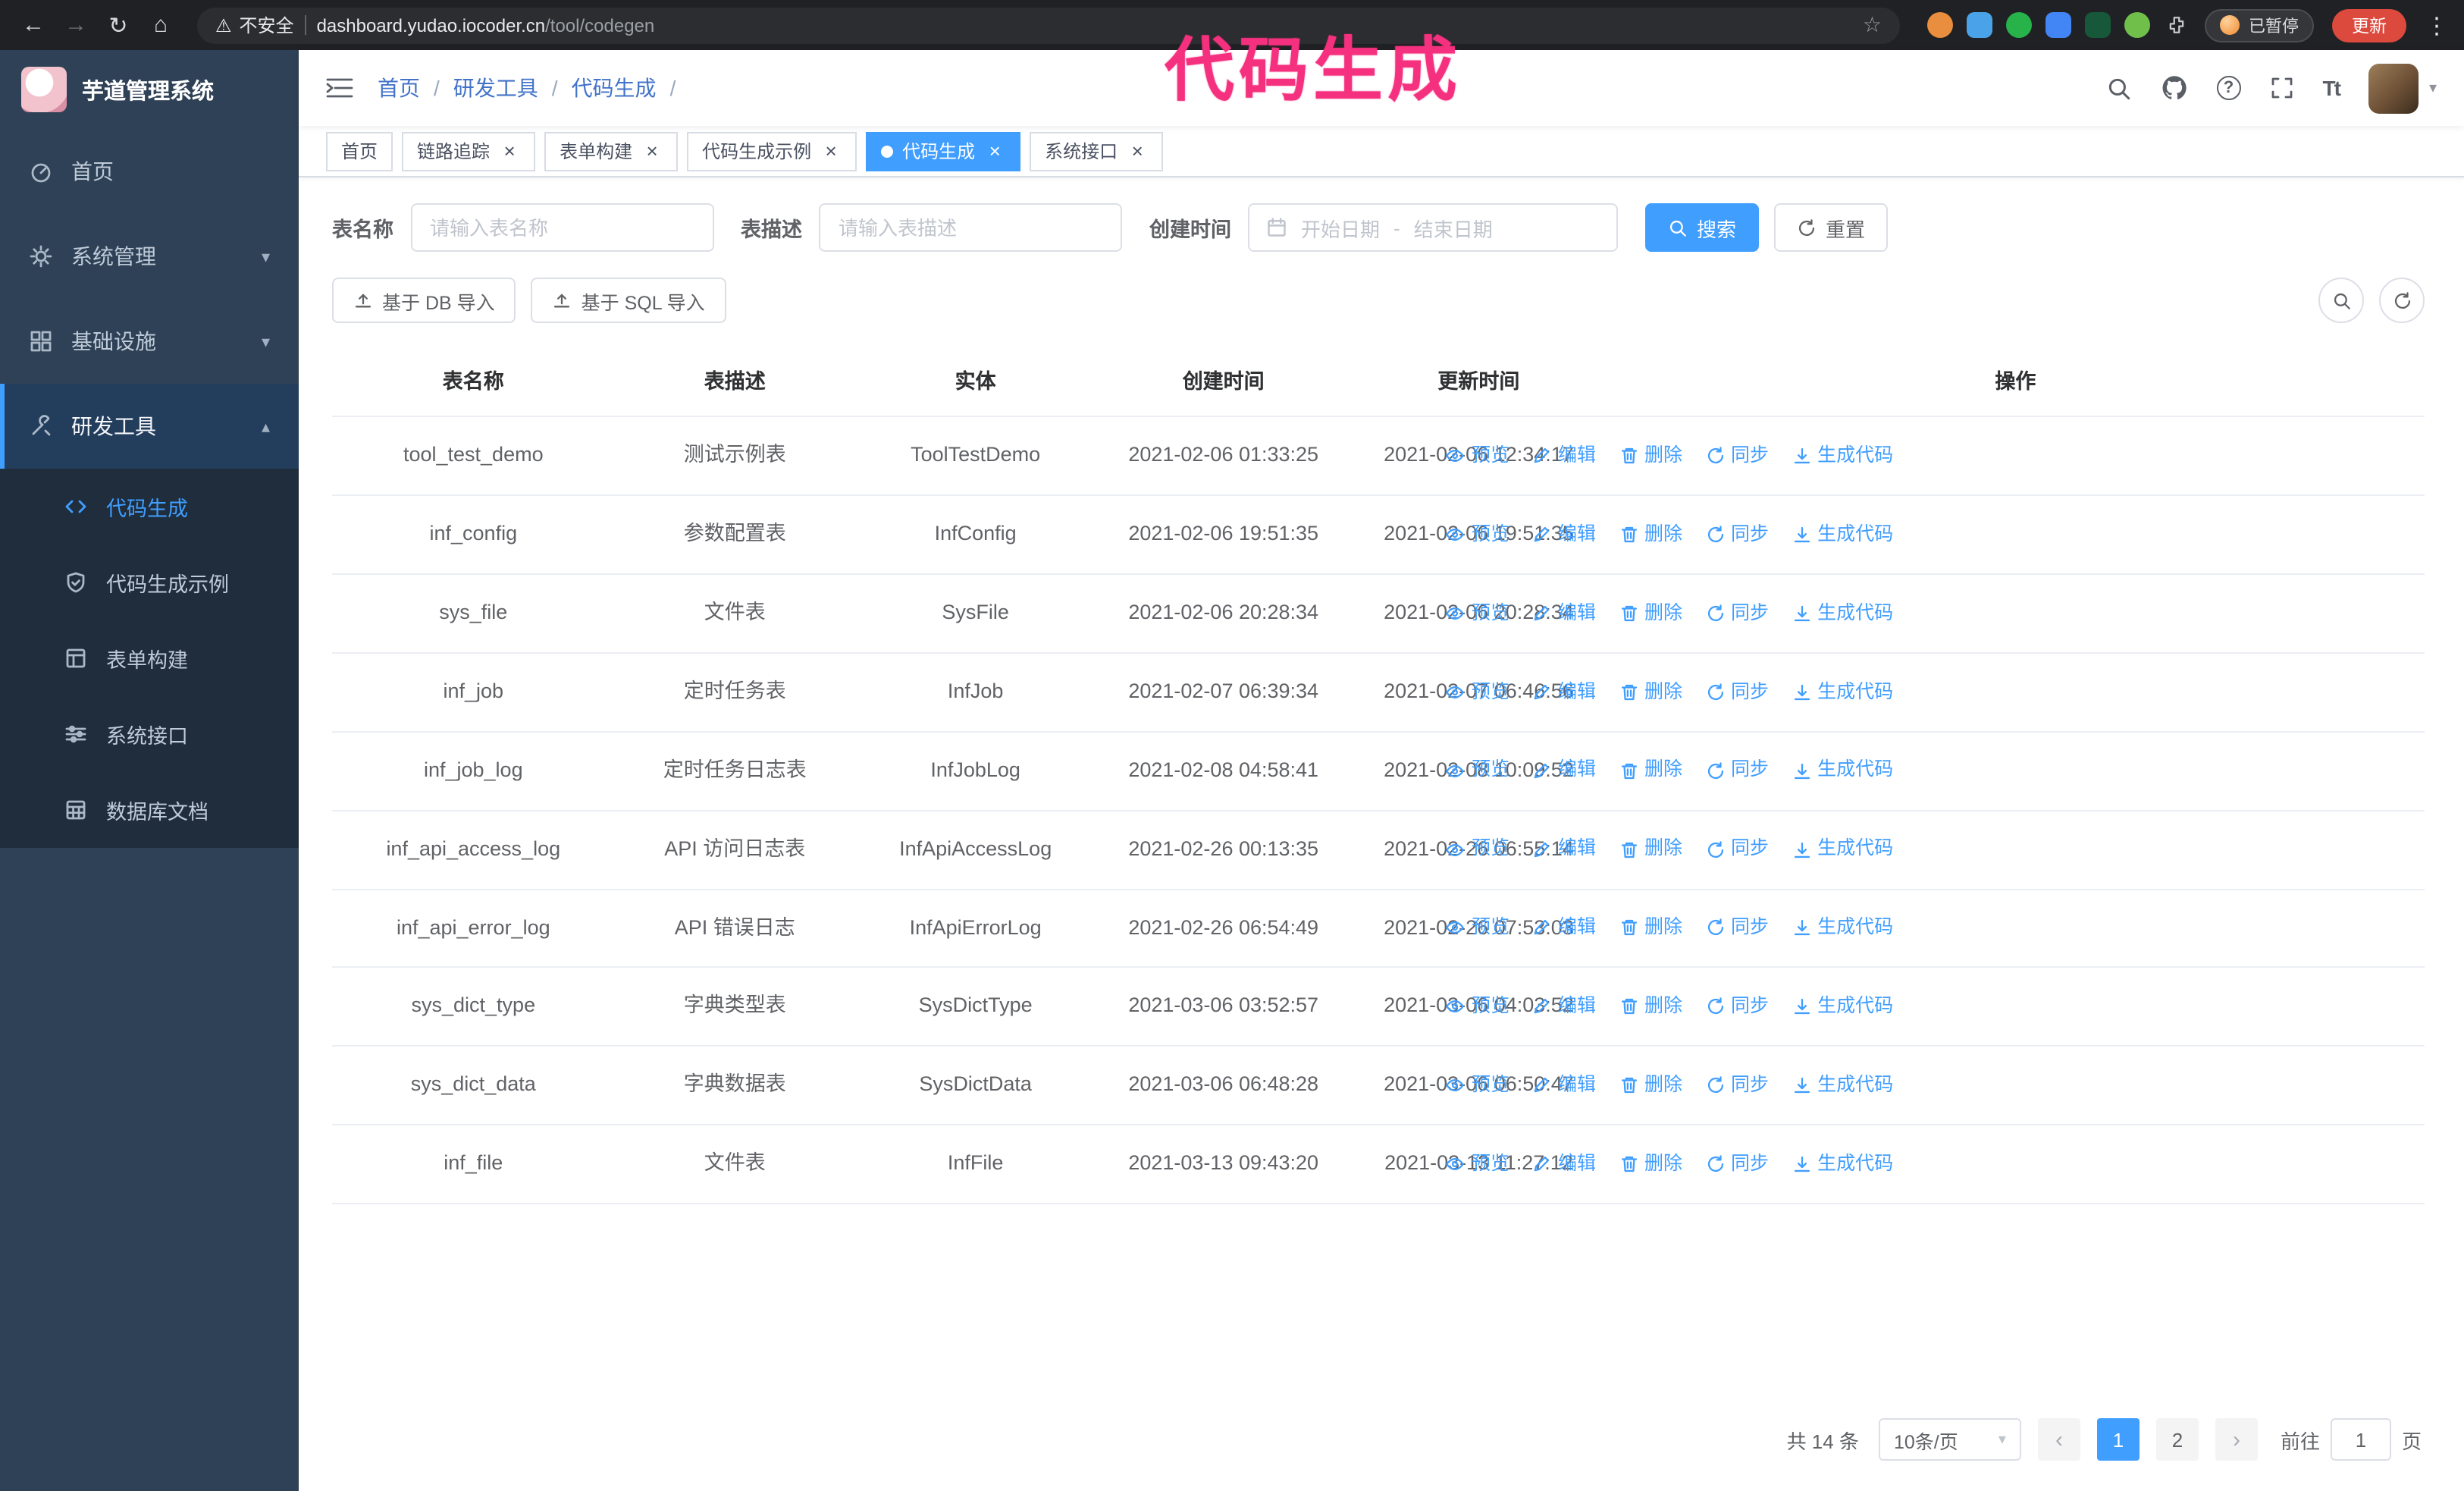  I want to click on sidebar-item-form-builder: 表单构建, so click(150, 658).